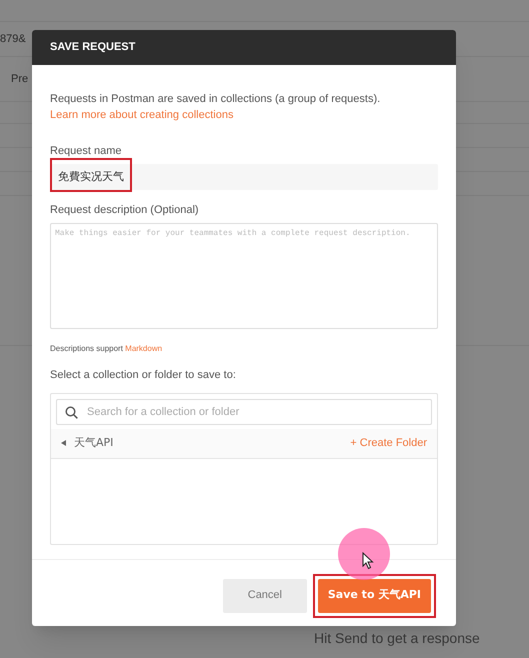 This screenshot has width=529, height=658. Describe the element at coordinates (244, 443) in the screenshot. I see `collection-row: 天气API + Create Folder` at that location.